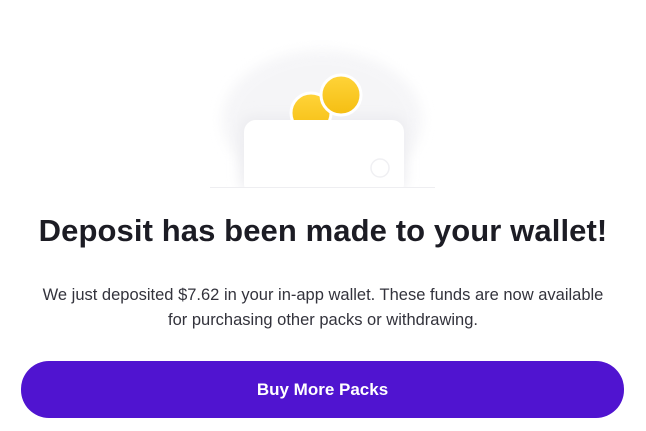 The height and width of the screenshot is (431, 646). I want to click on wallet-illustration, so click(322, 114).